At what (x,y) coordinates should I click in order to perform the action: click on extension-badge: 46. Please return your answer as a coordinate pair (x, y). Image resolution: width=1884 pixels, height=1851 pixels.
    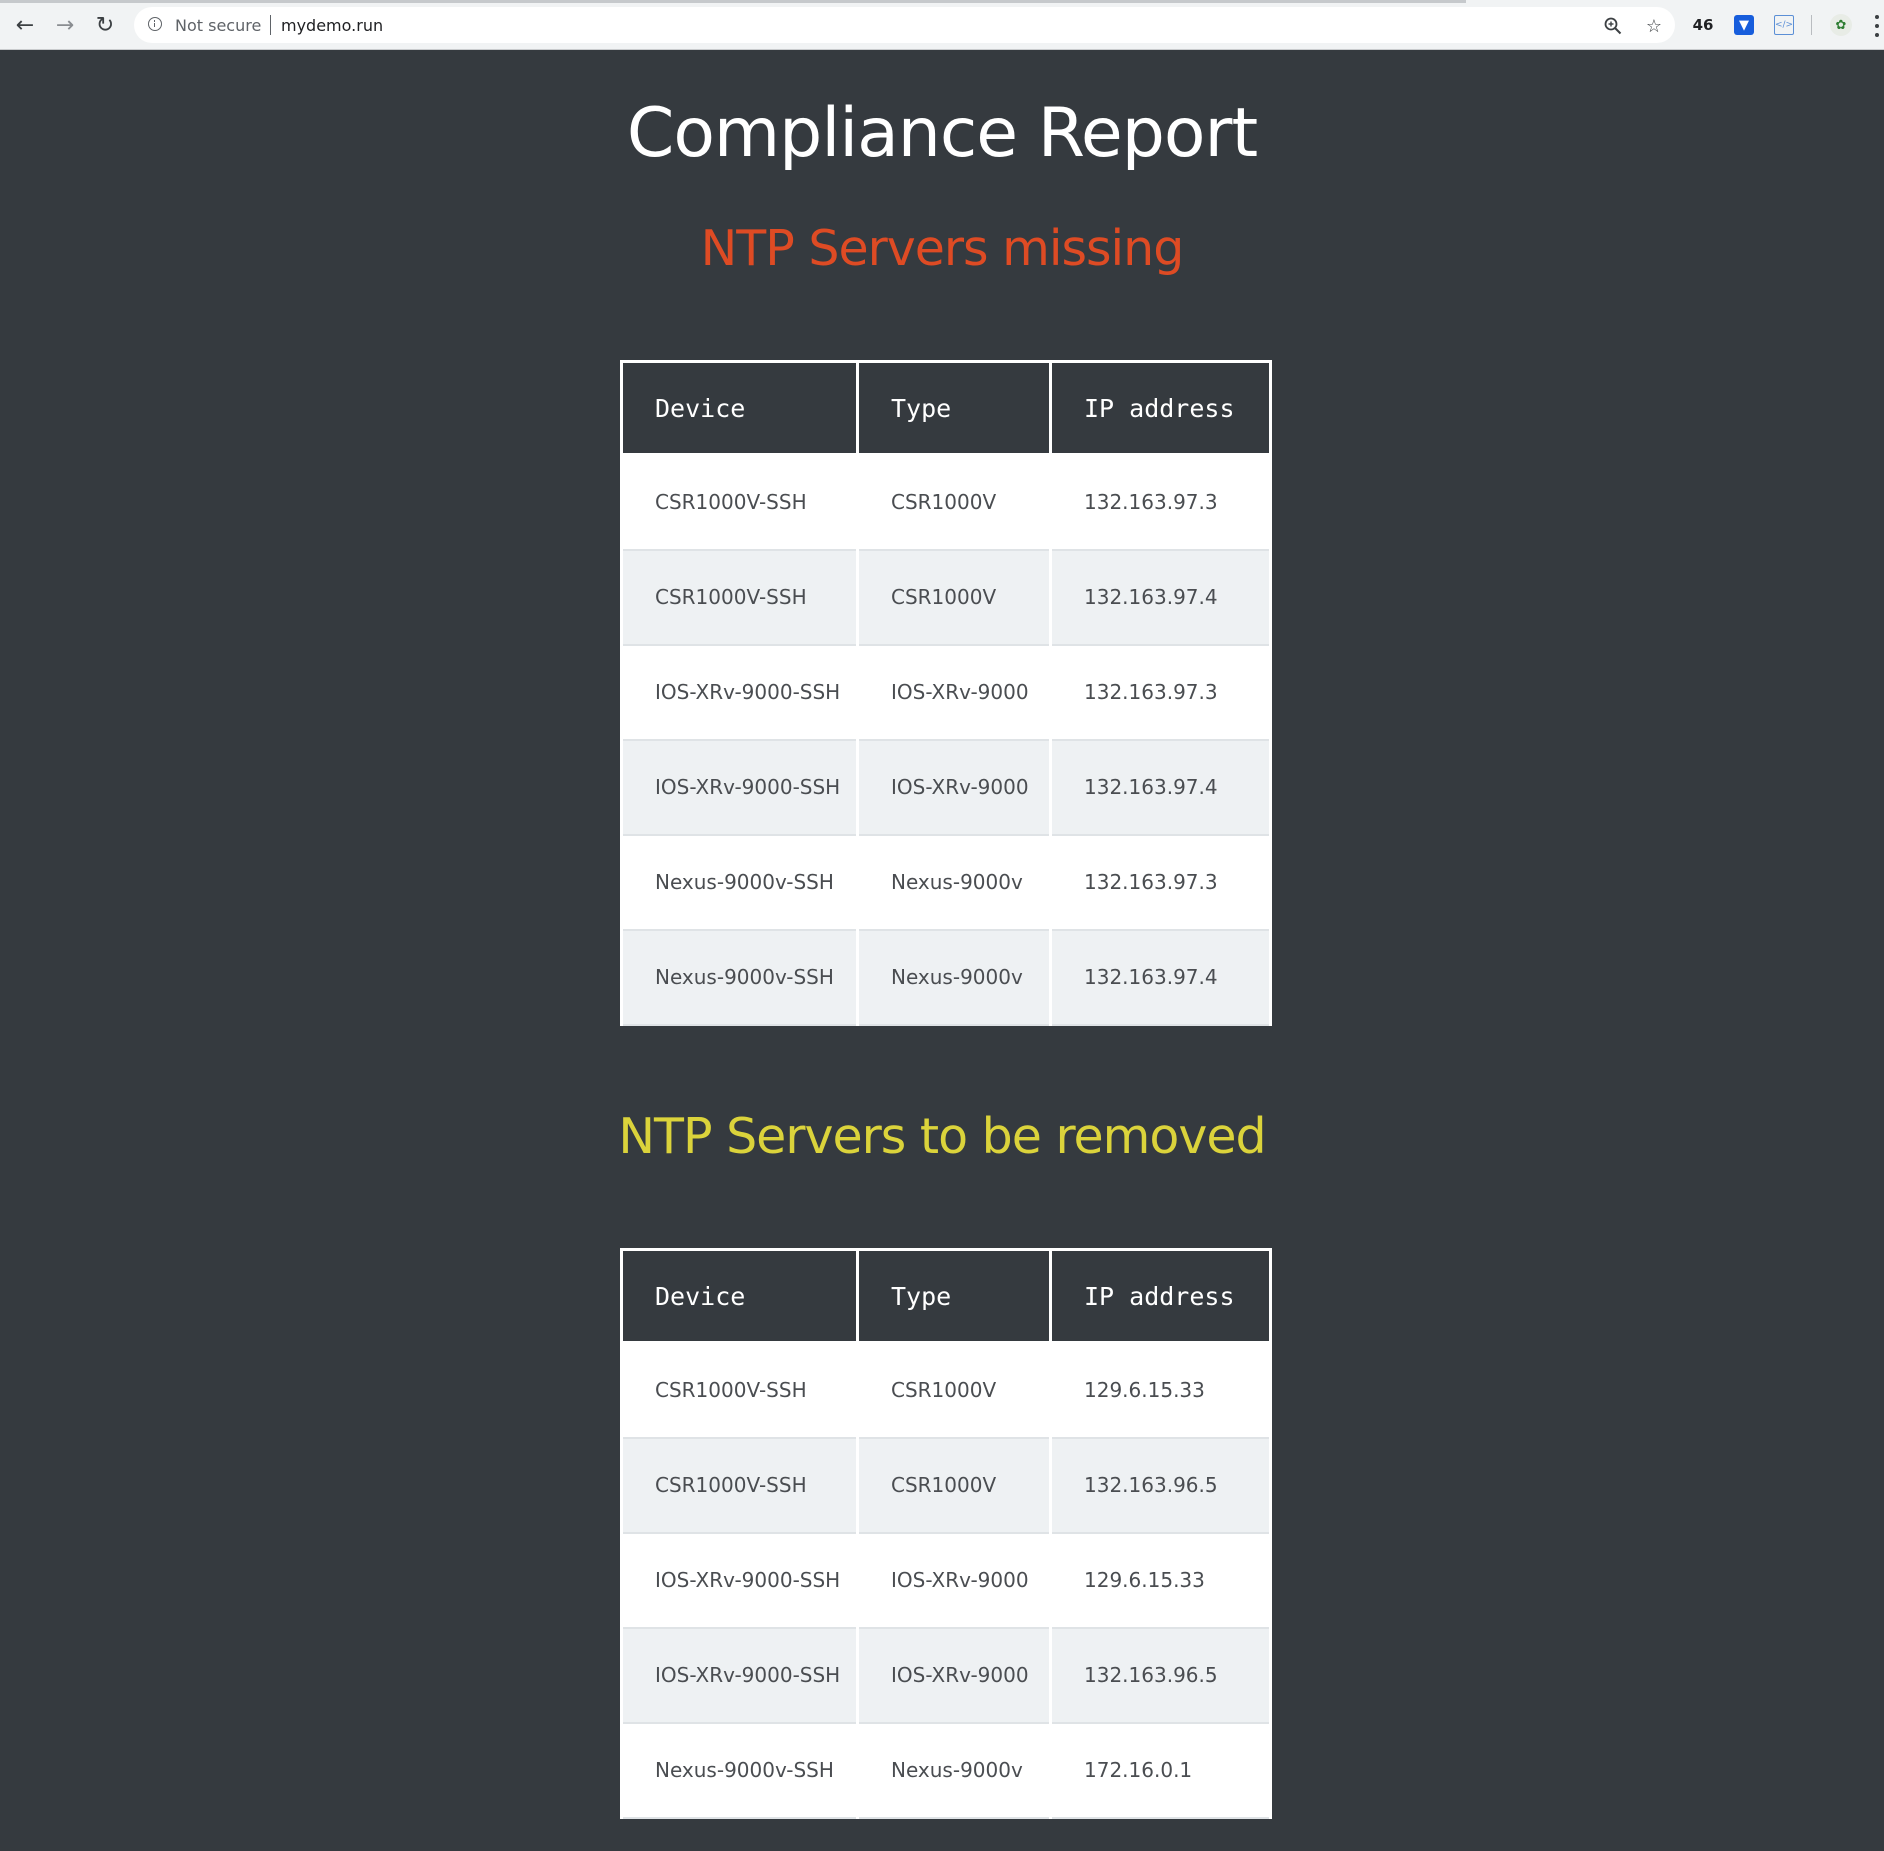
    Looking at the image, I should click on (1703, 25).